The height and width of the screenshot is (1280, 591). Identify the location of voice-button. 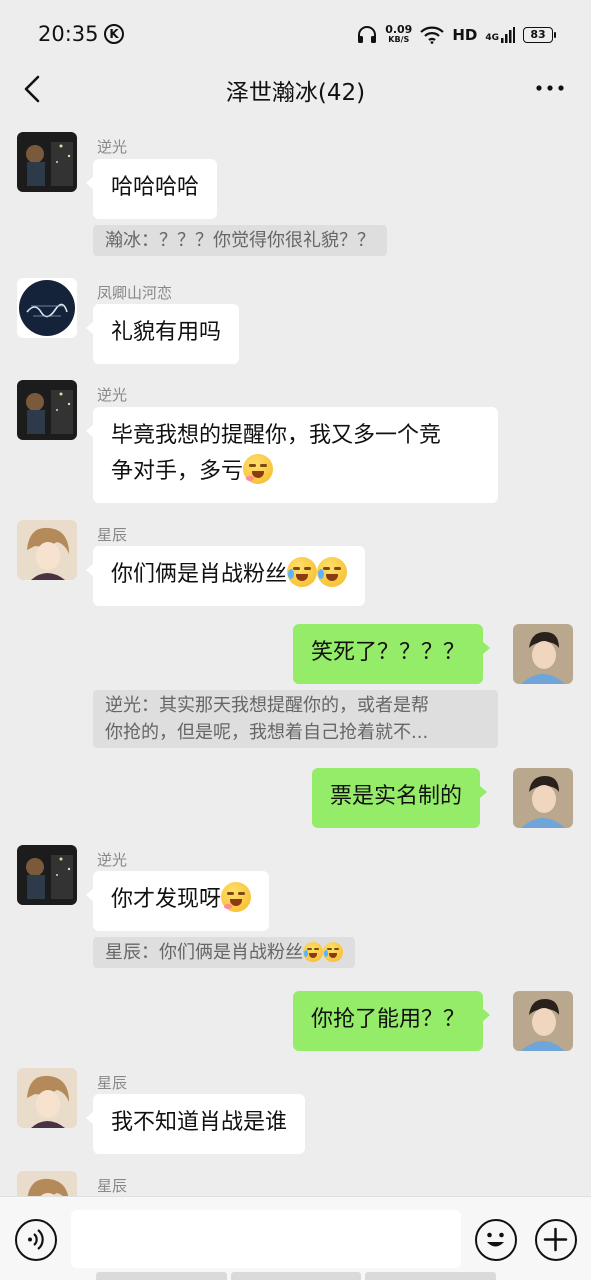
(36, 1240).